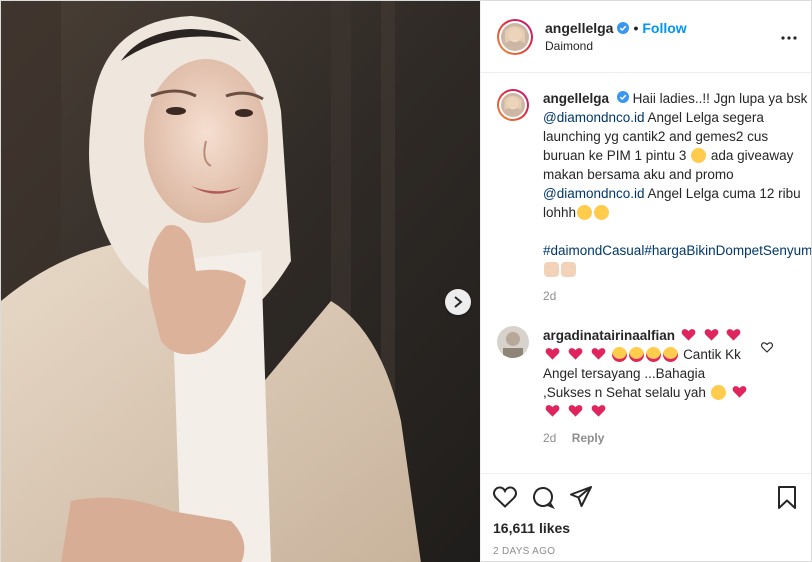 The image size is (812, 562). Describe the element at coordinates (505, 497) in the screenshot. I see `like-heart-icon` at that location.